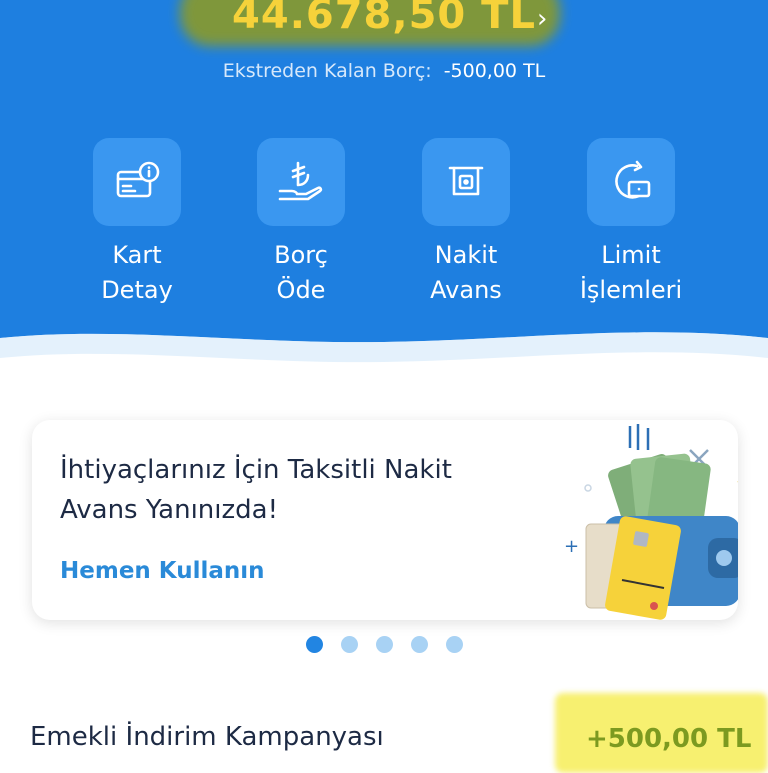 The height and width of the screenshot is (773, 768). I want to click on statement-debt-label: Ekstreden Kalan Borç:, so click(327, 71).